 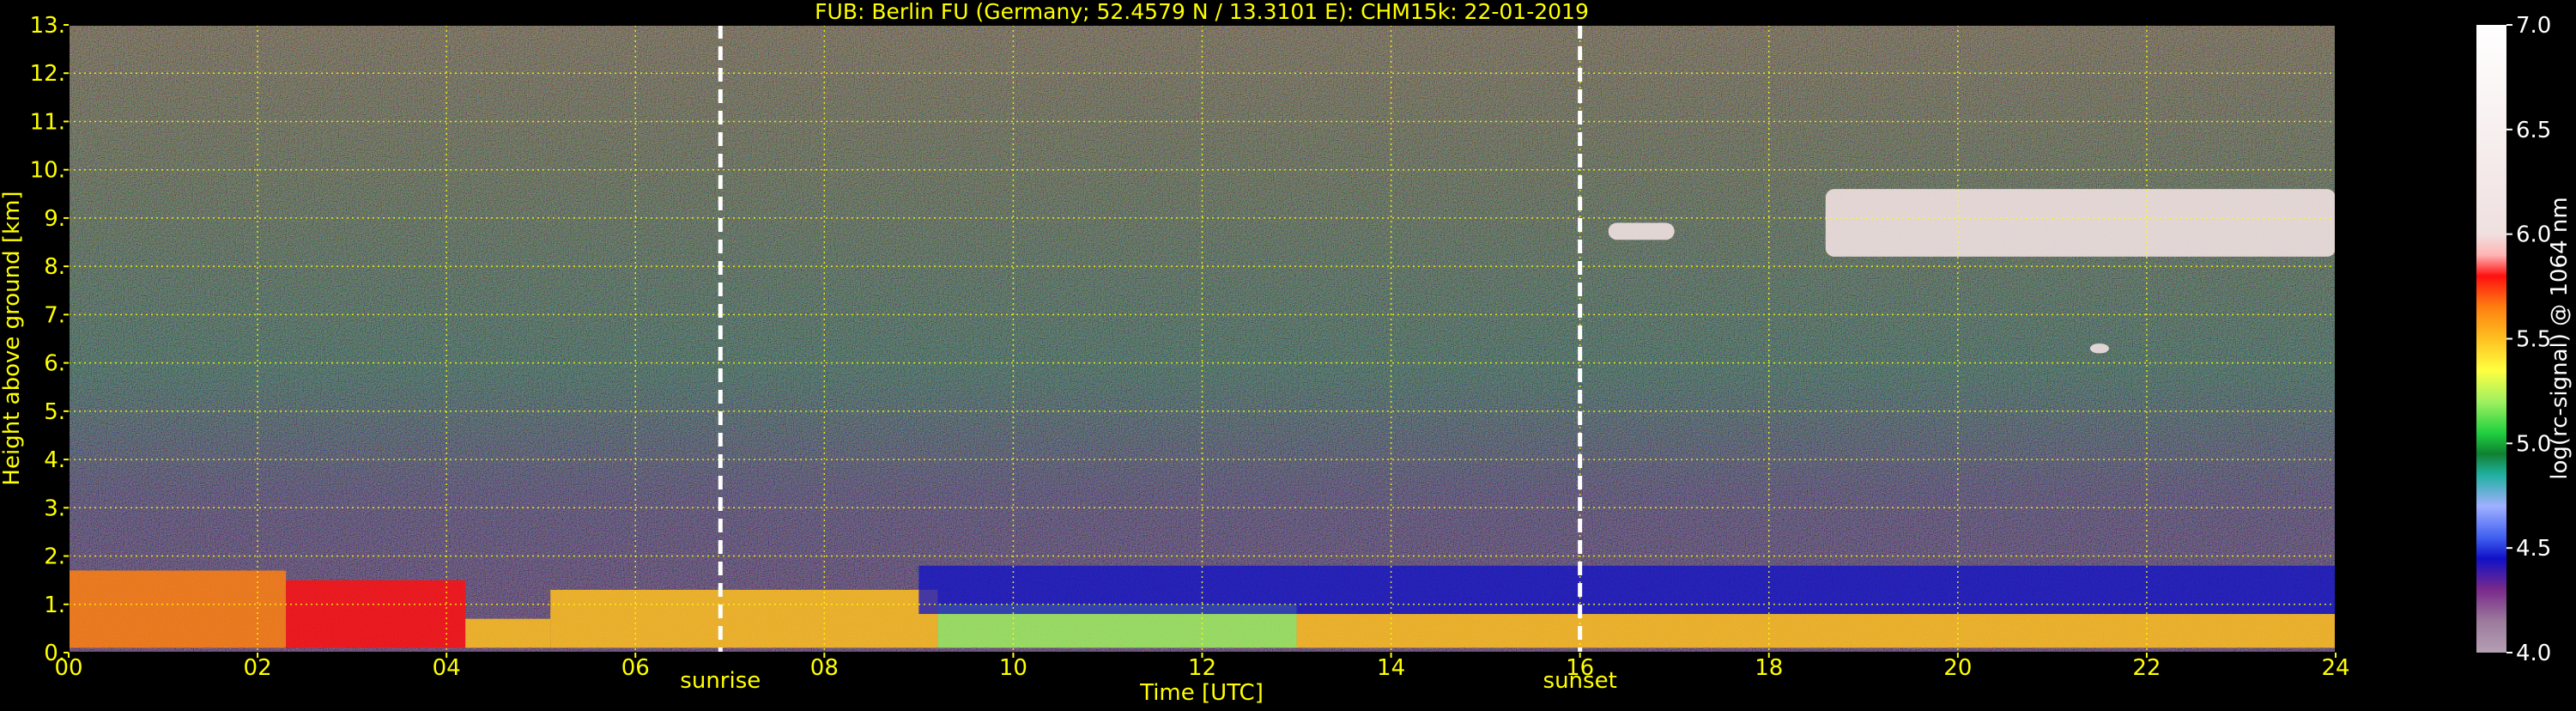 What do you see at coordinates (720, 681) in the screenshot?
I see `marker-label-sunrise: sunrise` at bounding box center [720, 681].